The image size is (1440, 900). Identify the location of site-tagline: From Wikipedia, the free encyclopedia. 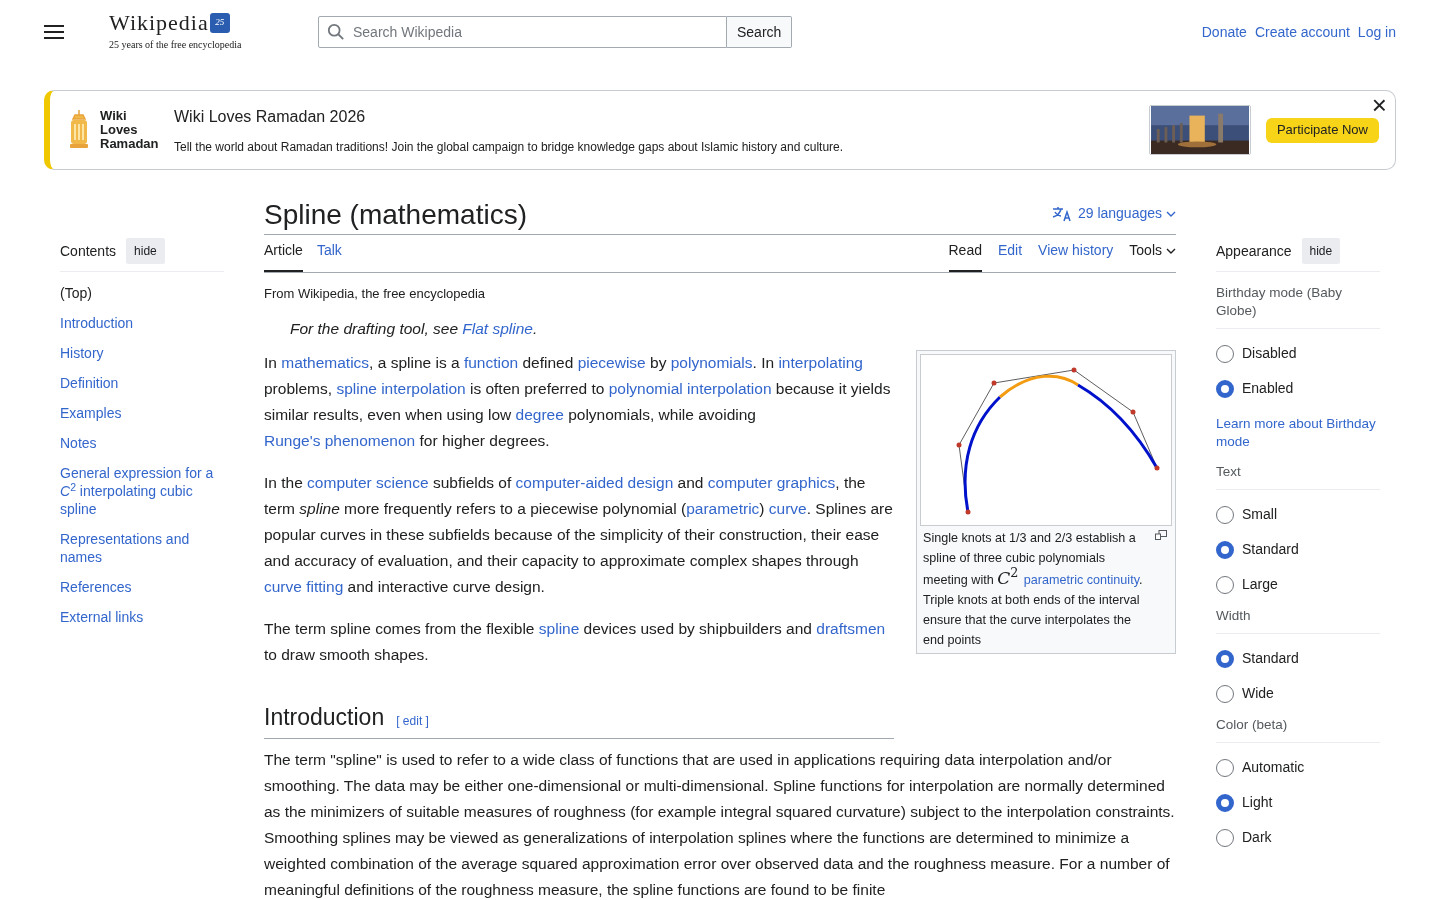
(375, 294).